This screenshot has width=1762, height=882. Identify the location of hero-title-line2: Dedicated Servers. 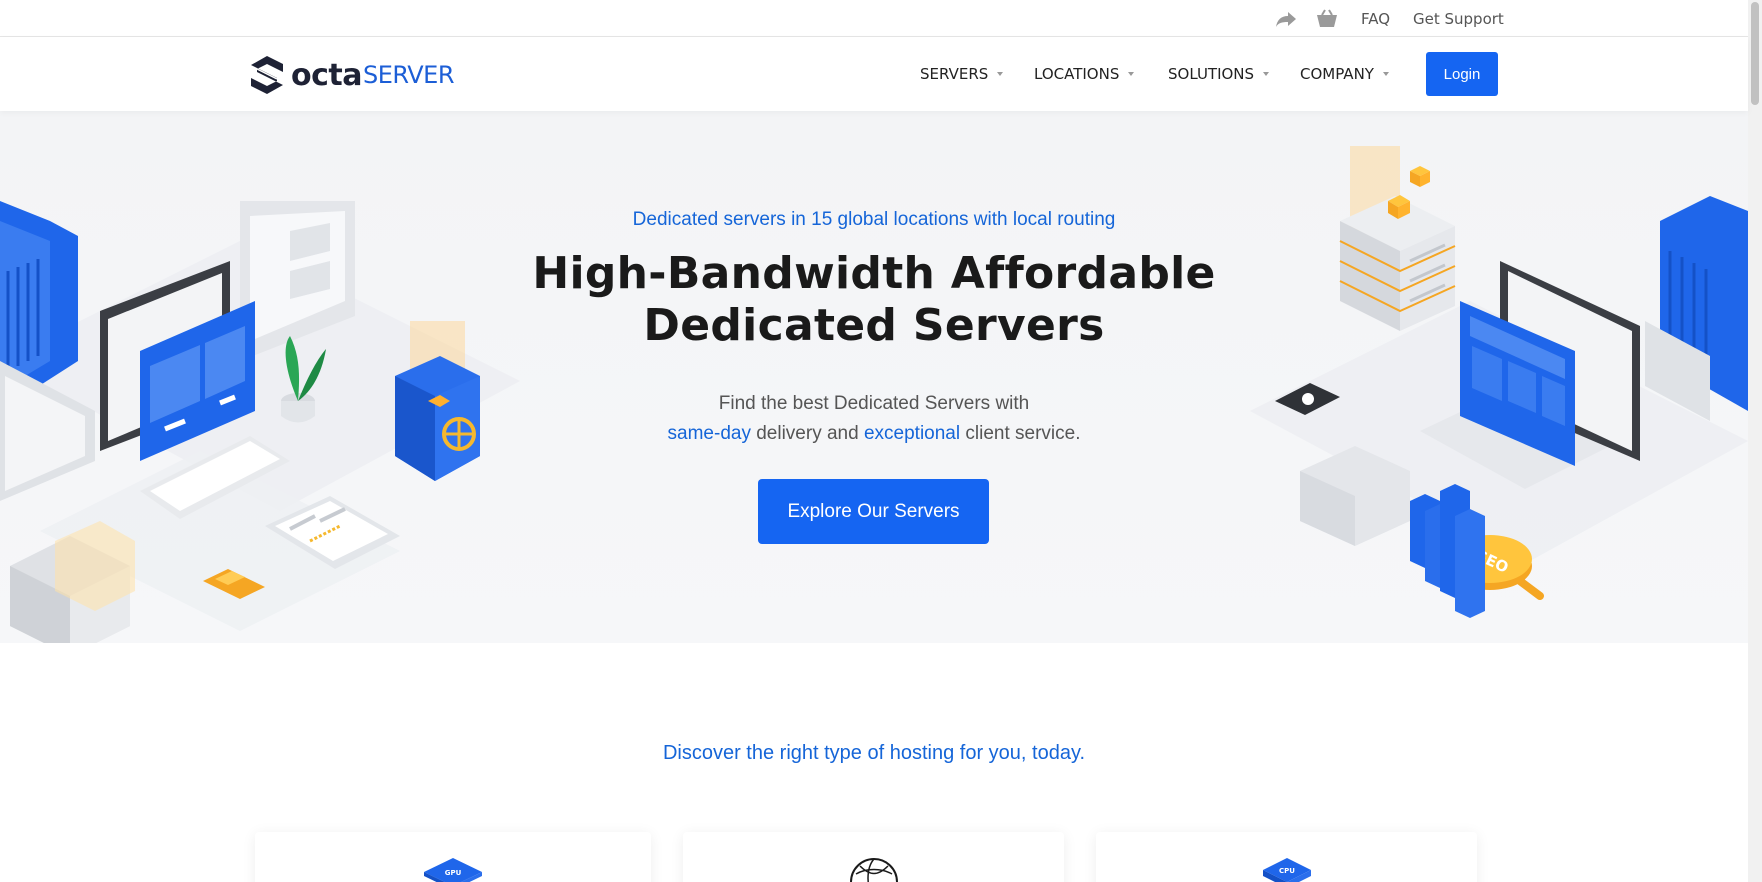
(874, 325).